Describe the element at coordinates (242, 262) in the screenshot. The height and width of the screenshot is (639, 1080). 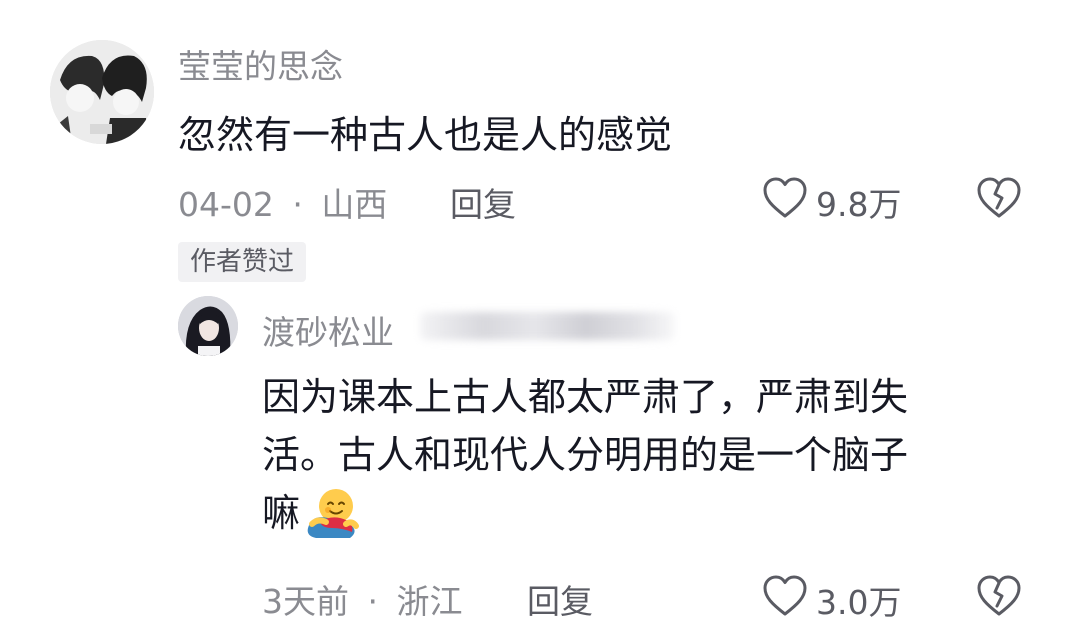
I see `author-liked-badge: 作者赞过` at that location.